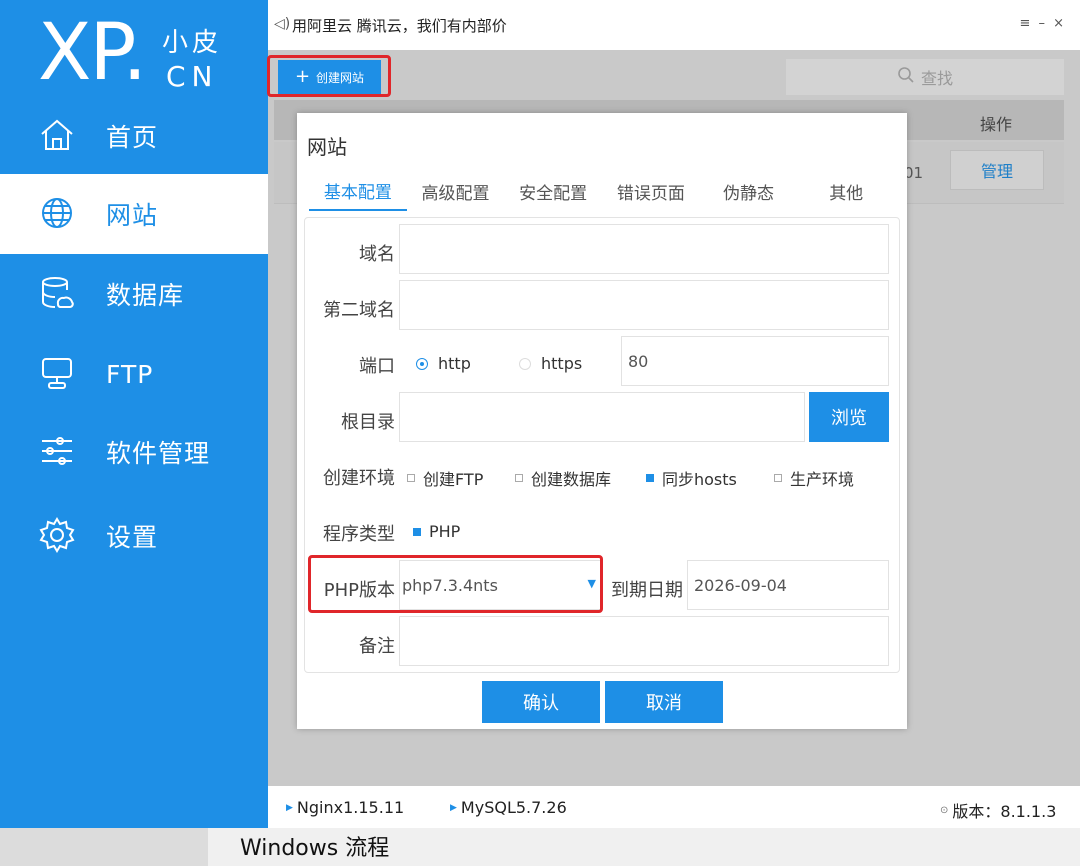 The width and height of the screenshot is (1080, 866). I want to click on protocol-https-radio: https, so click(550, 363).